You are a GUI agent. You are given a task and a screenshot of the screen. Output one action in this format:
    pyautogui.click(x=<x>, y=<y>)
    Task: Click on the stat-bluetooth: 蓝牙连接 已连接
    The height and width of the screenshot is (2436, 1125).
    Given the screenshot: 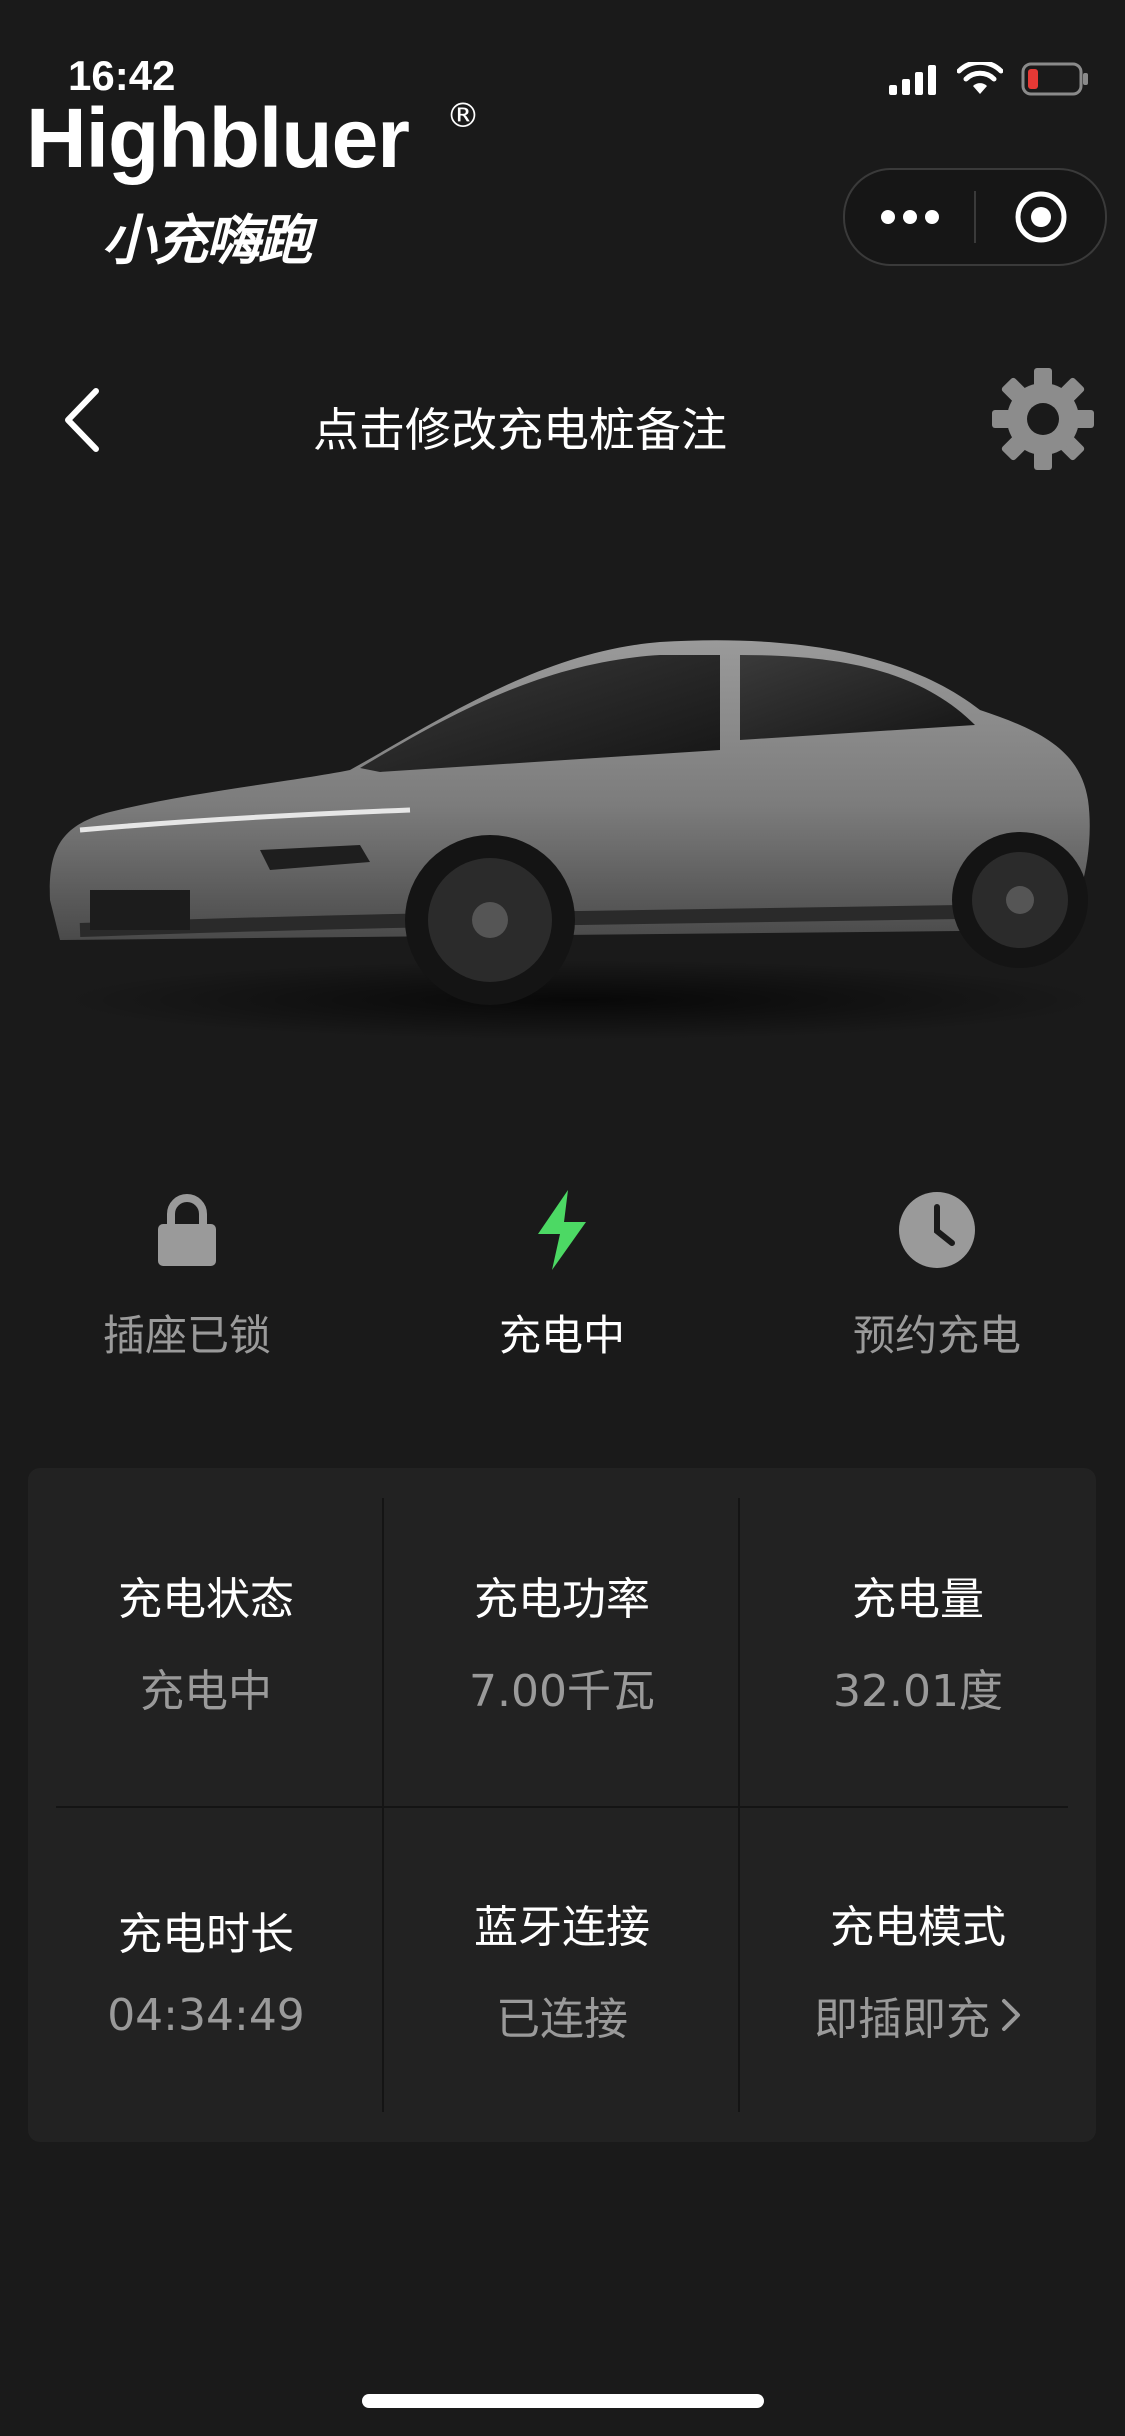 What is the action you would take?
    pyautogui.click(x=562, y=1969)
    